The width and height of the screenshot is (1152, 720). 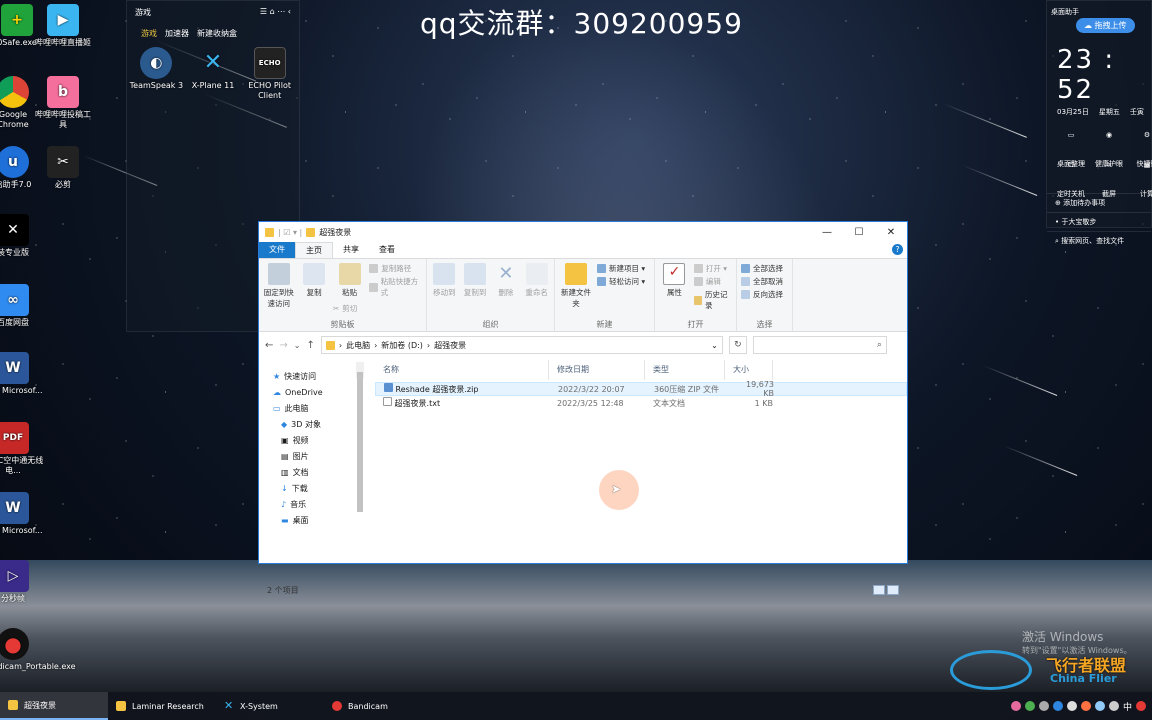 What do you see at coordinates (38, 650) in the screenshot?
I see `desktop-icon-bandicam: ● Bandicam_Portable.exe` at bounding box center [38, 650].